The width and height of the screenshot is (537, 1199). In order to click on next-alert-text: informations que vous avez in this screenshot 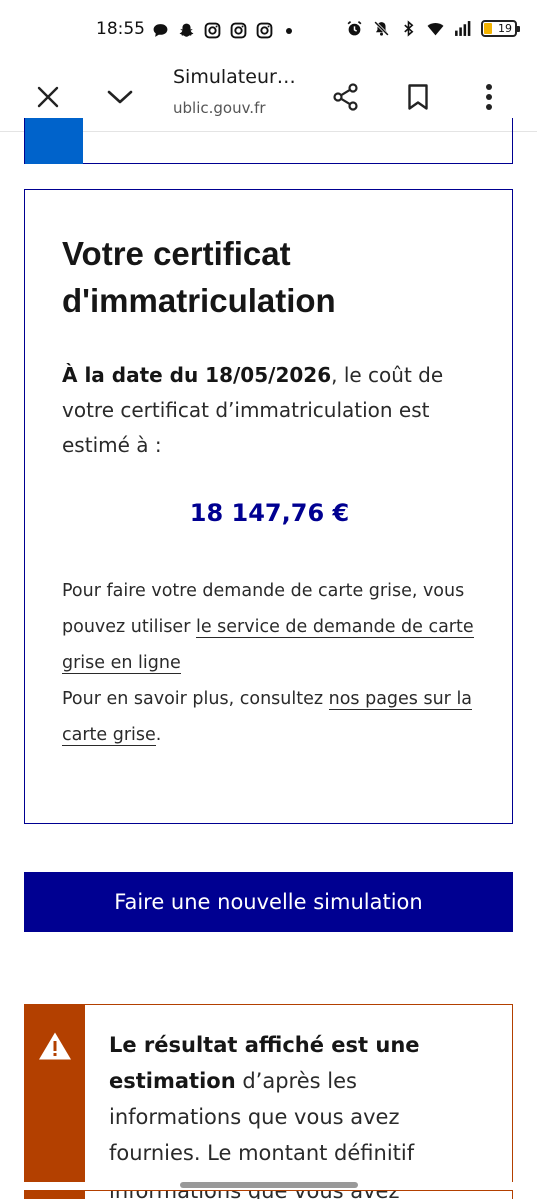, I will do `click(254, 1195)`.